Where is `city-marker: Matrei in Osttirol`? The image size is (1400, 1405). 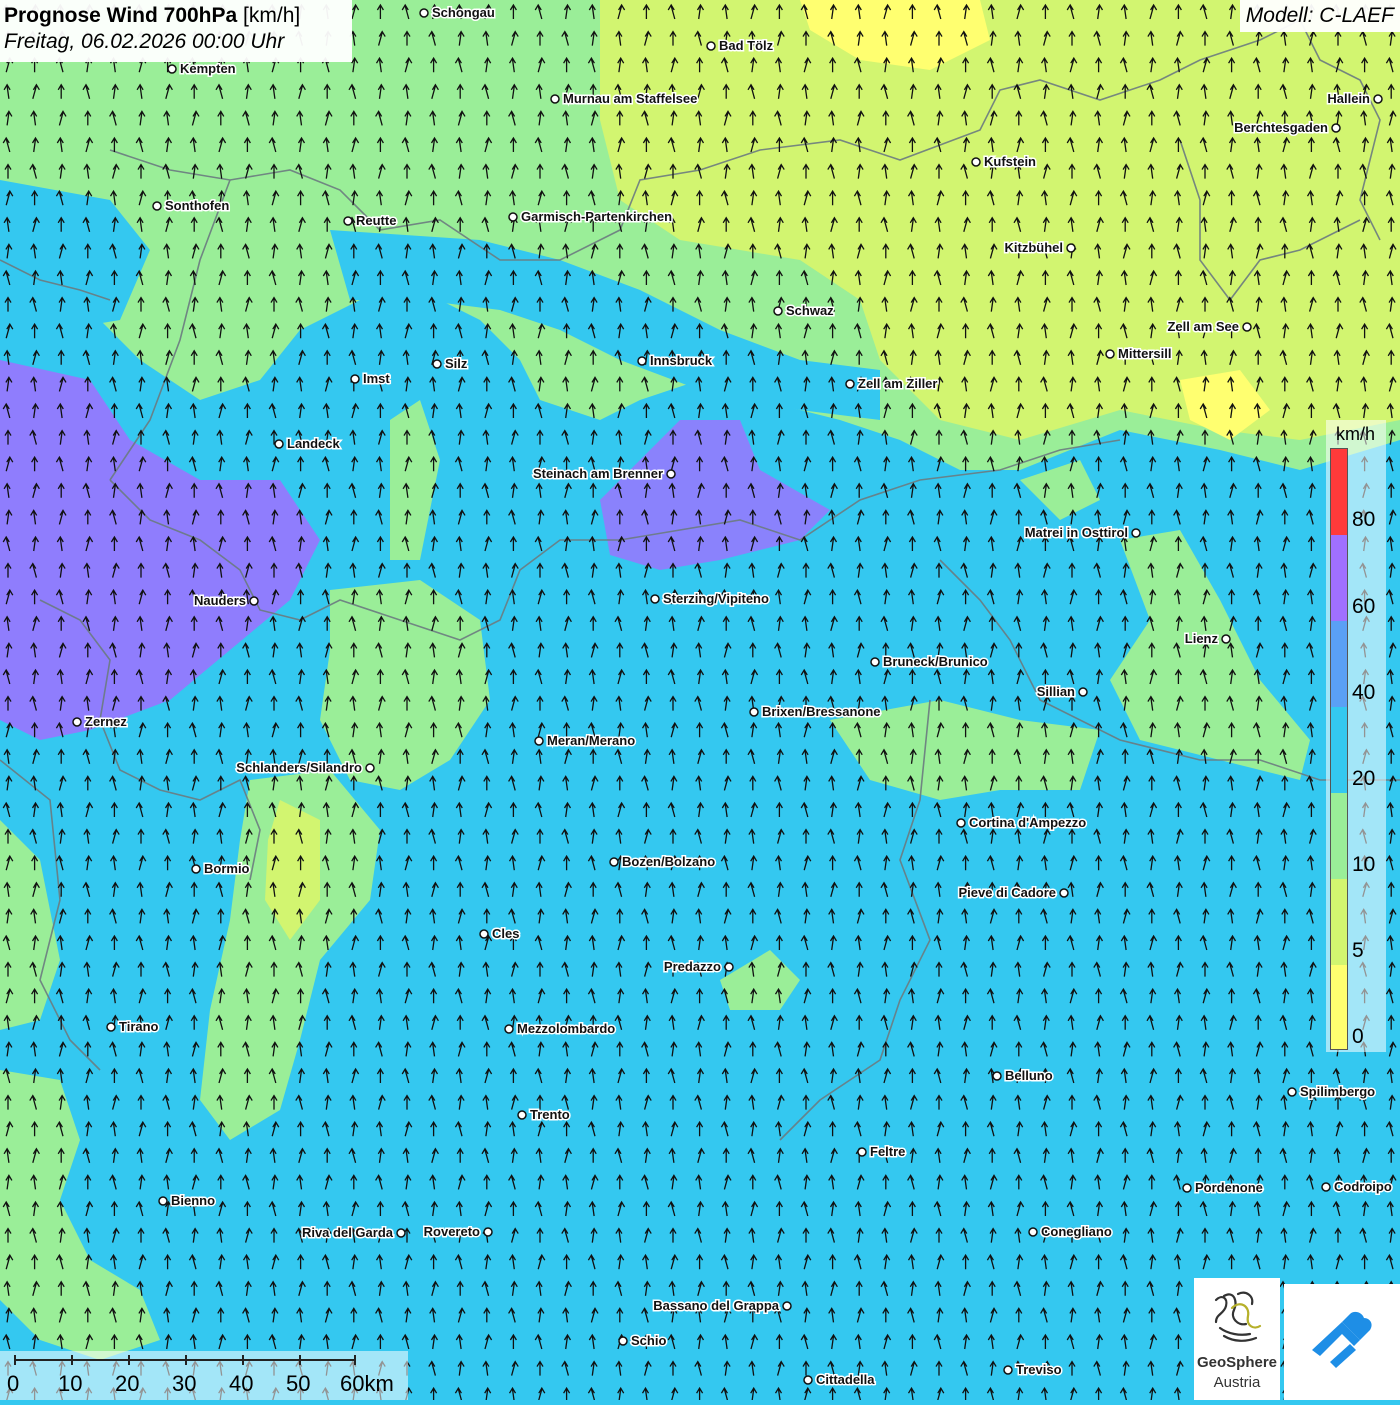 city-marker: Matrei in Osttirol is located at coordinates (1082, 533).